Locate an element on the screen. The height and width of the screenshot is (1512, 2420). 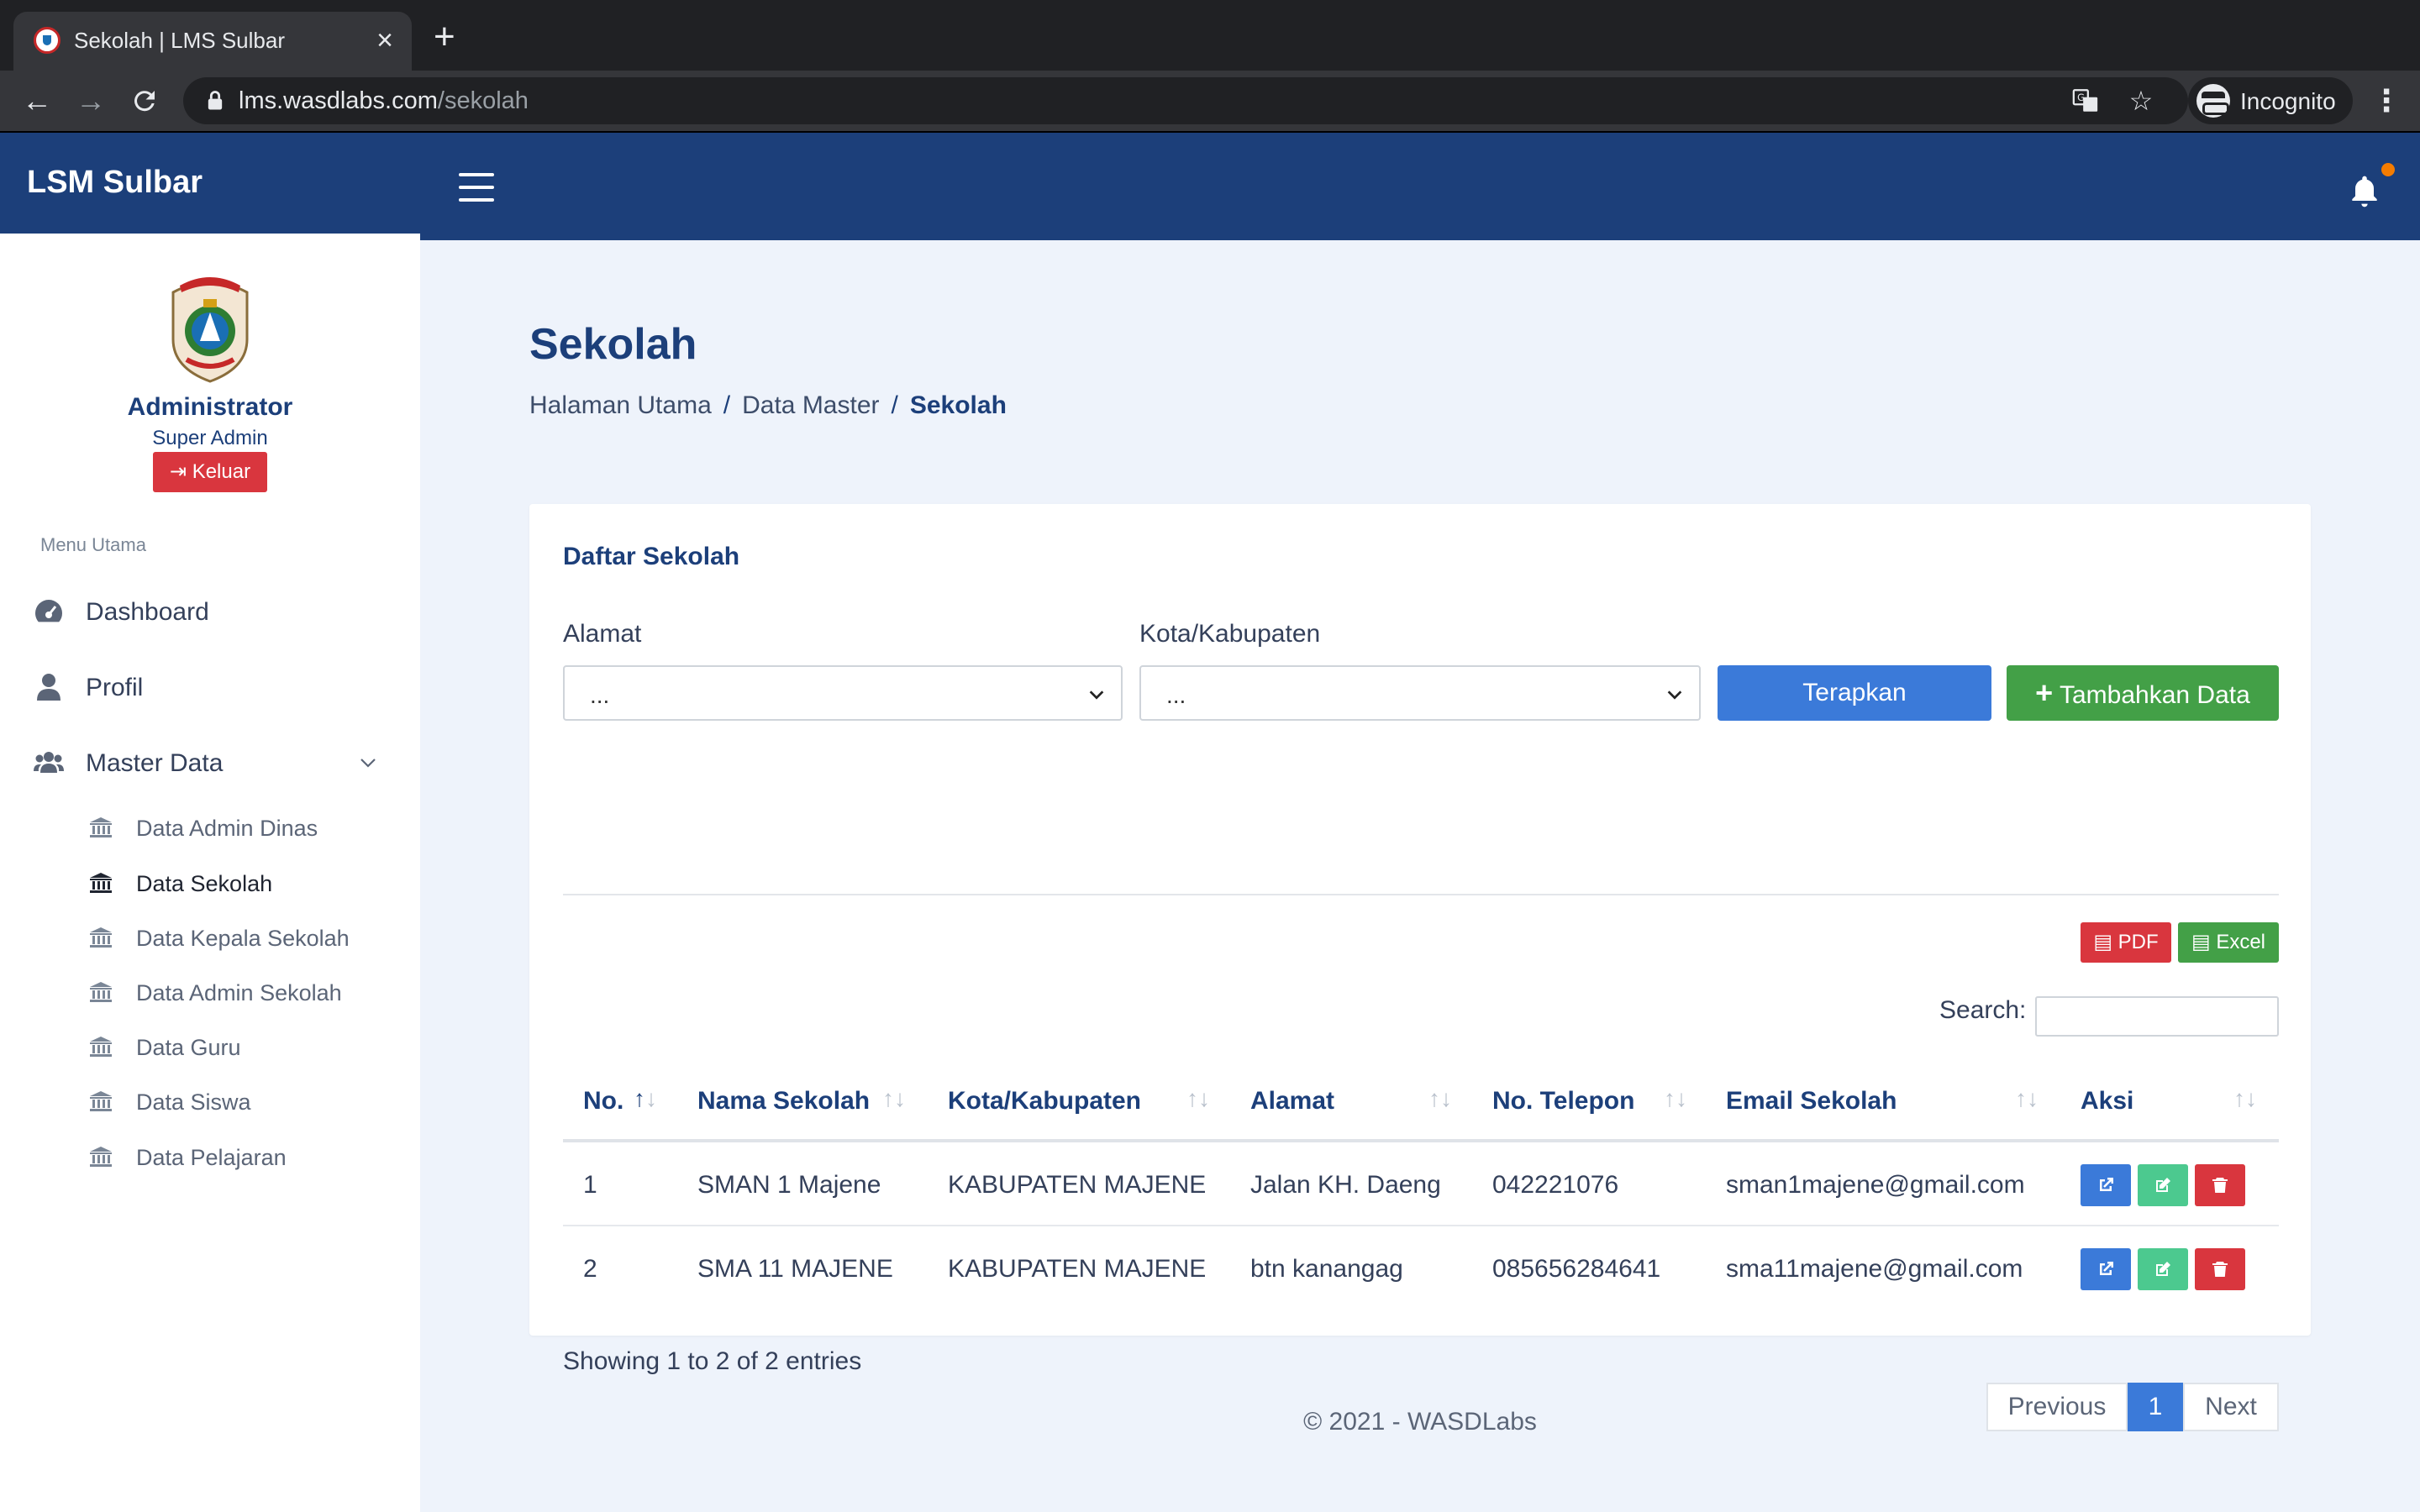
browser-tab: Sekolah | LMS Sulbar × is located at coordinates (212, 41).